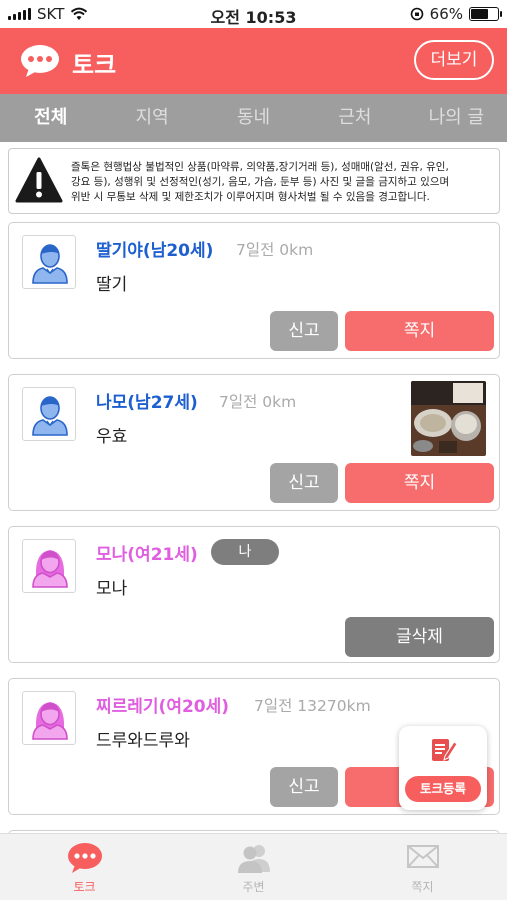 The height and width of the screenshot is (900, 507). I want to click on nav-talk: 토크, so click(84, 867).